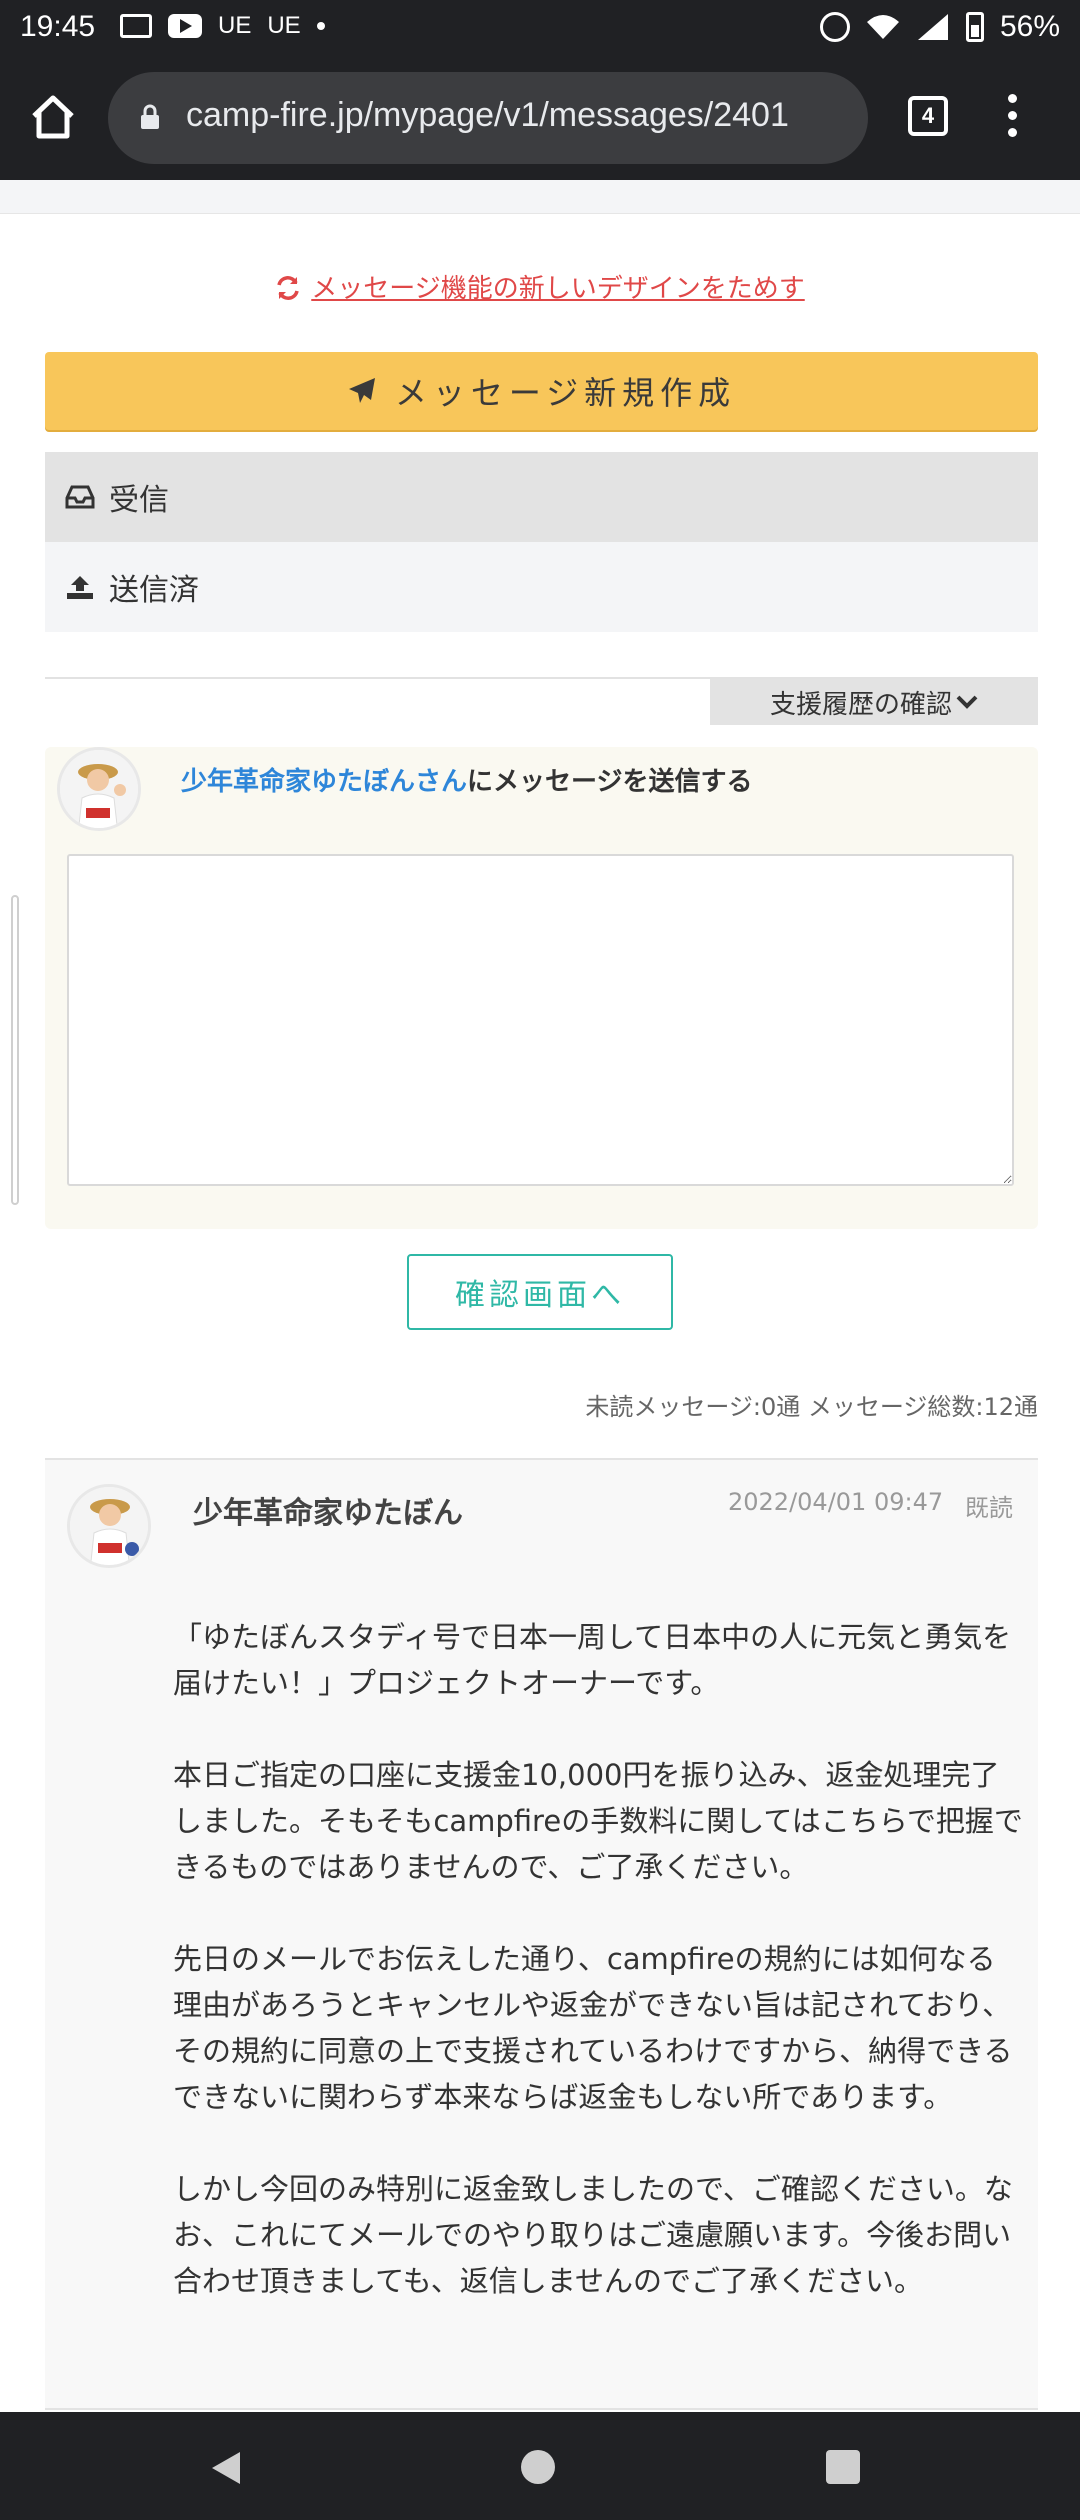 This screenshot has width=1080, height=2520. I want to click on photo-icon, so click(136, 26).